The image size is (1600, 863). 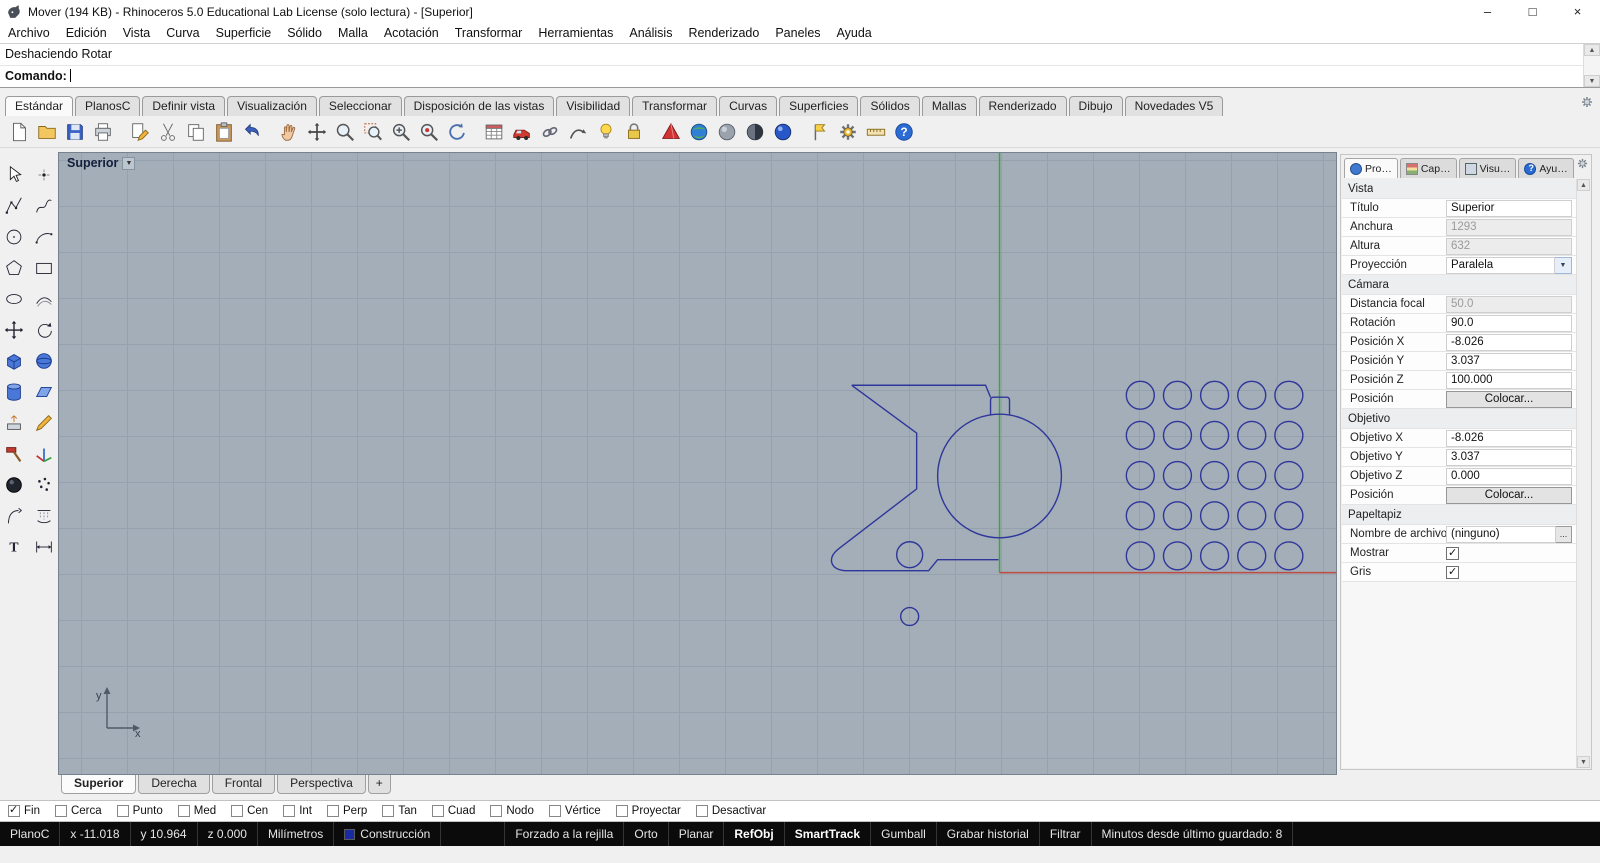 I want to click on axes-tool-icon, so click(x=44, y=454).